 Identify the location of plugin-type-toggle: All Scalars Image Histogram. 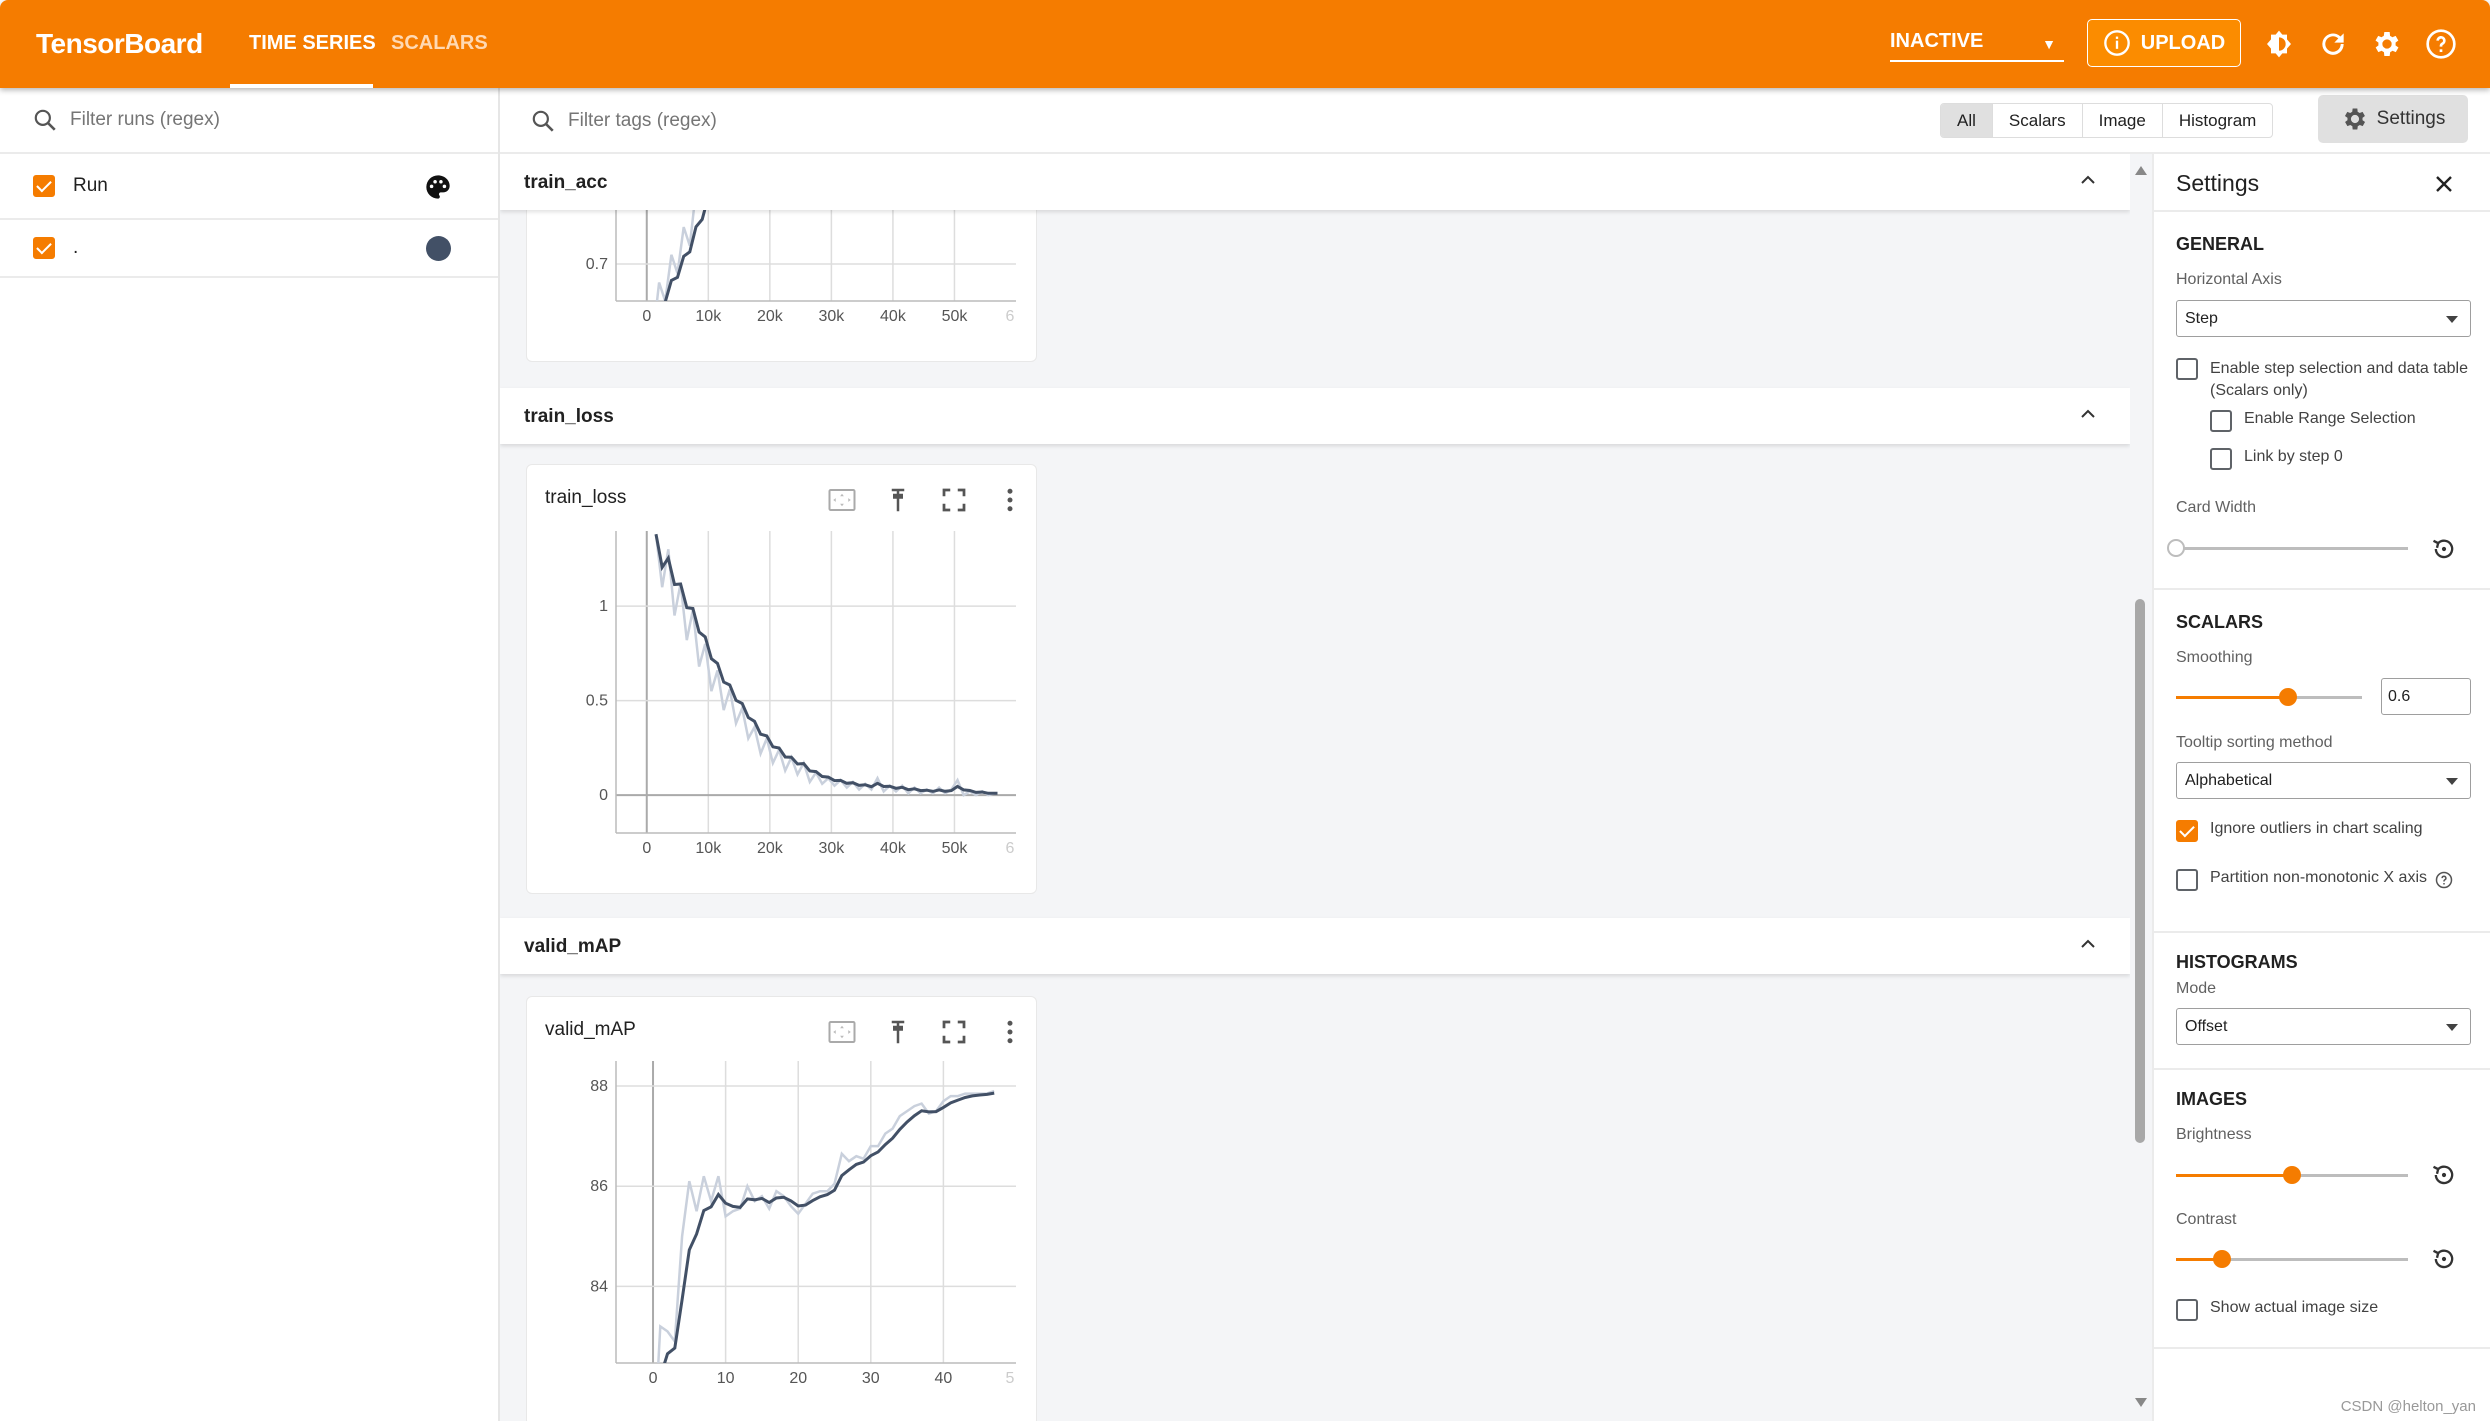
(2107, 120).